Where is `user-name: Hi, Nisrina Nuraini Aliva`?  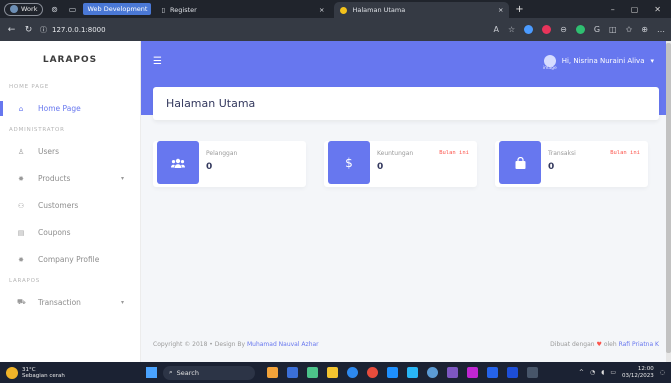
user-name: Hi, Nisrina Nuraini Aliva is located at coordinates (603, 61).